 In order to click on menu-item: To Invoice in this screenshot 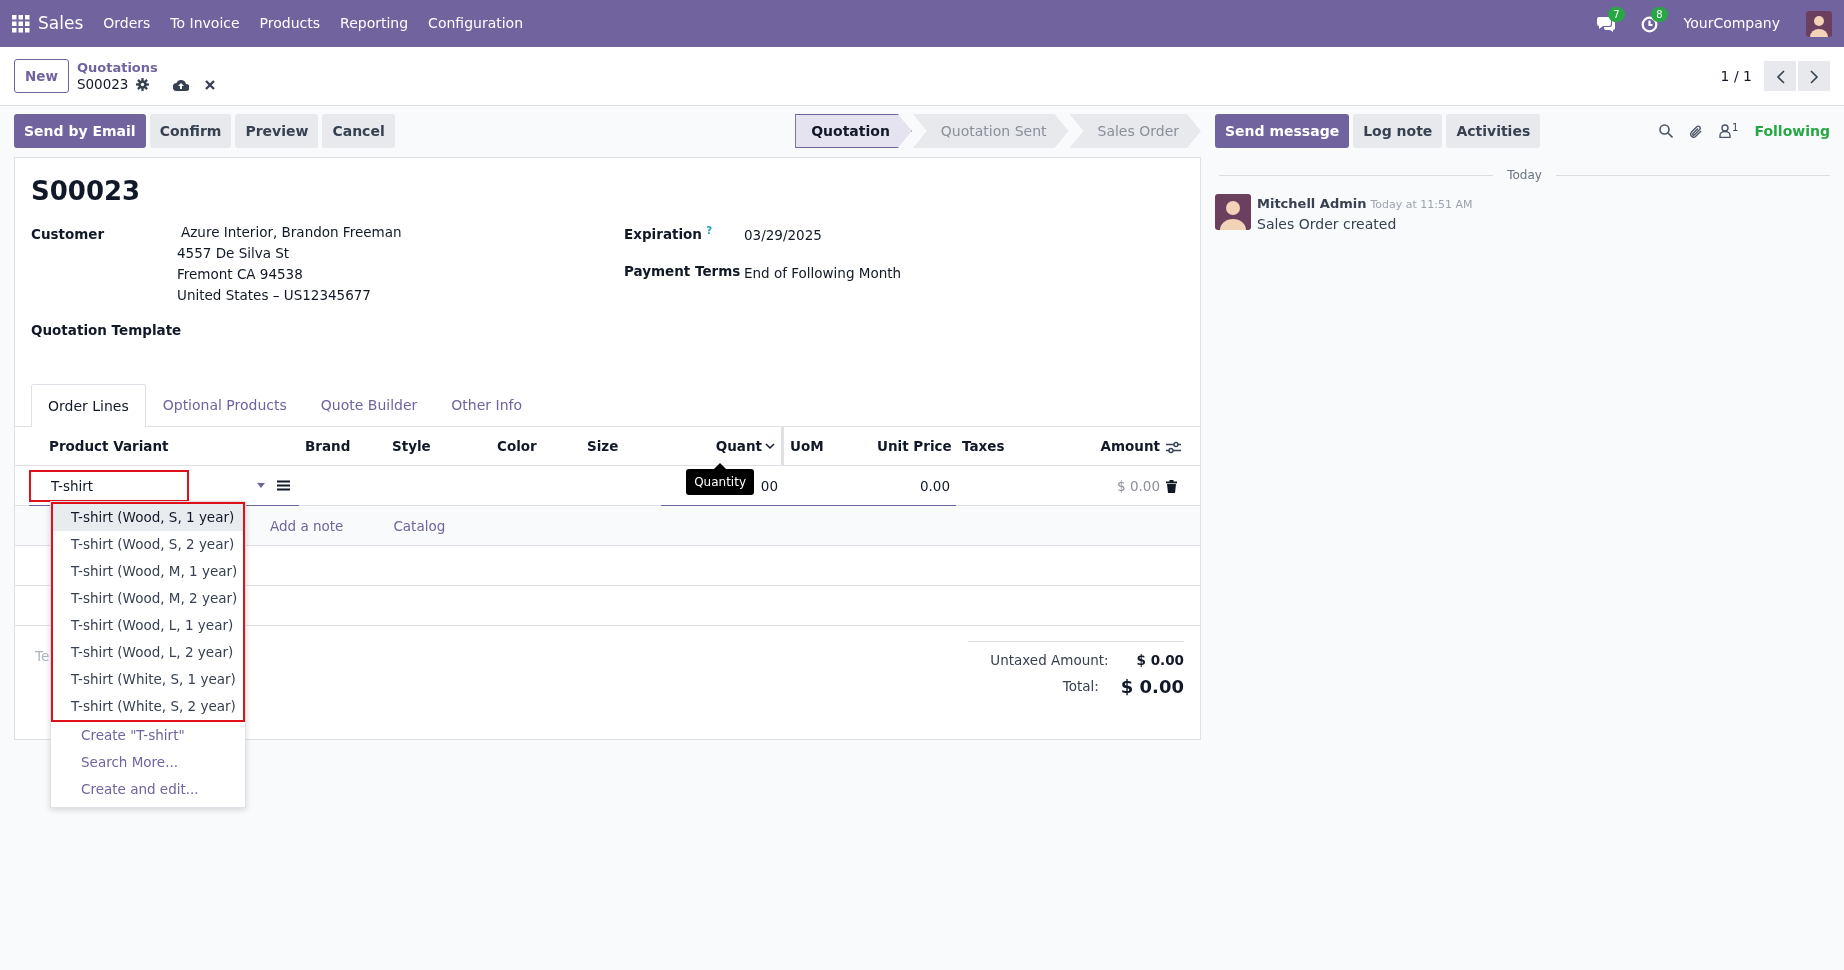, I will do `click(205, 23)`.